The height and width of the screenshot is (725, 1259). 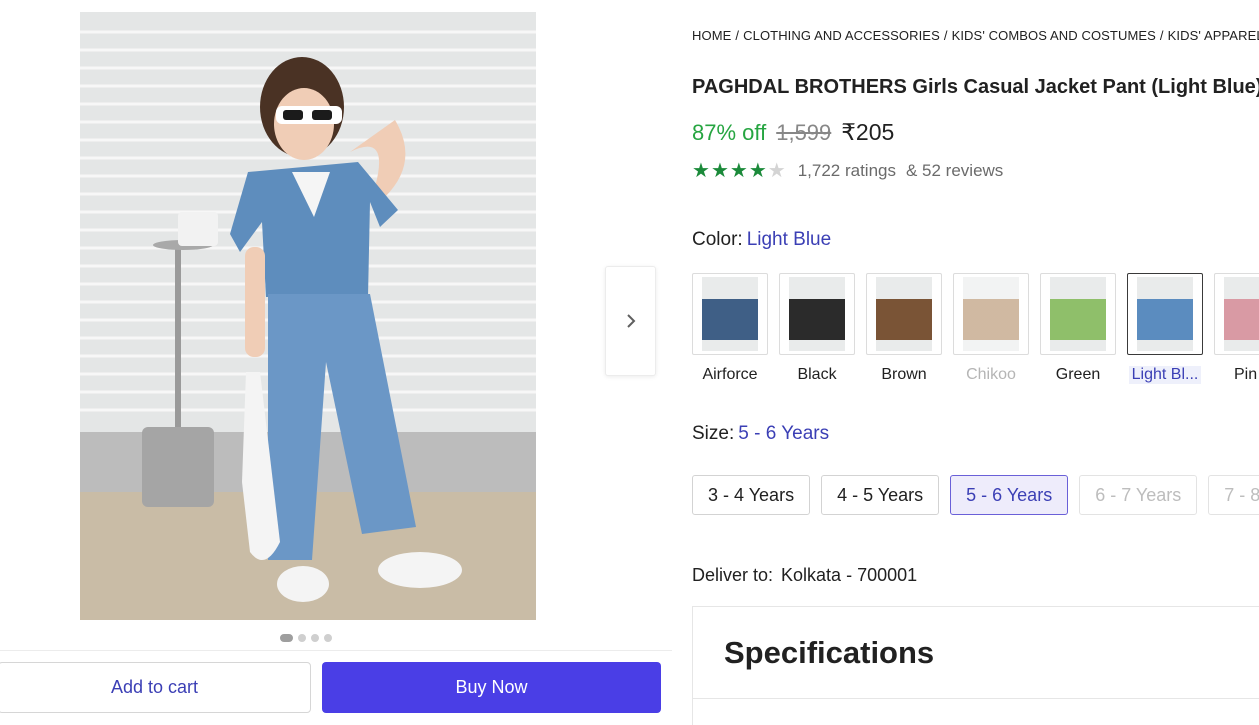 What do you see at coordinates (1138, 495) in the screenshot?
I see `size-option-6-7-years: 6 - 7 Years` at bounding box center [1138, 495].